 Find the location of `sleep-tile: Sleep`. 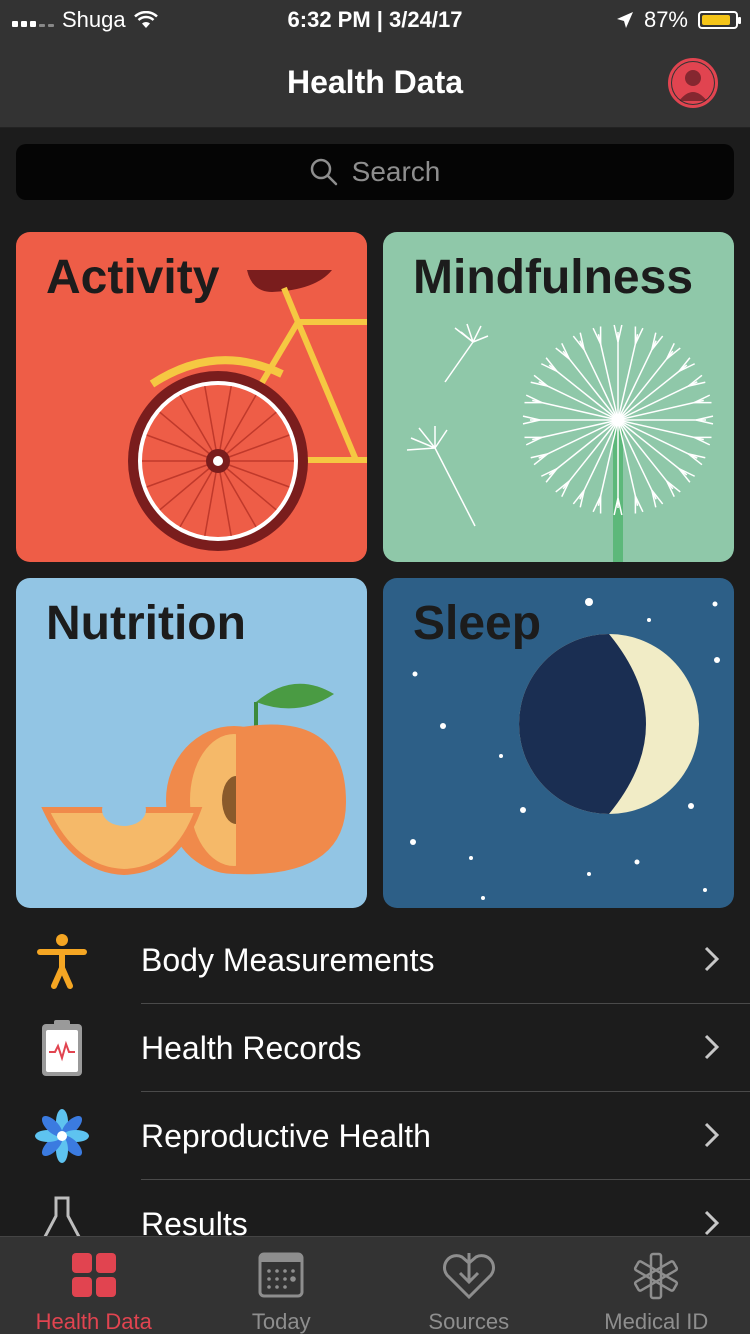

sleep-tile: Sleep is located at coordinates (558, 743).